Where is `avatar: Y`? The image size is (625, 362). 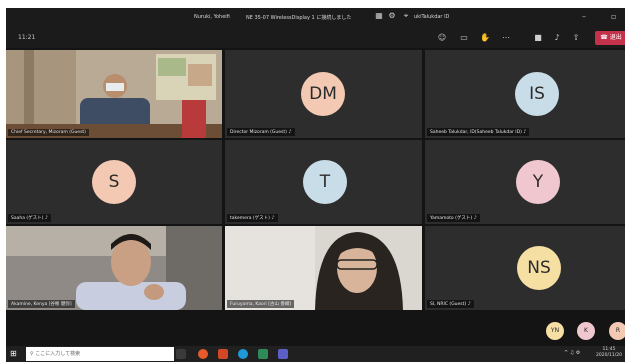 avatar: Y is located at coordinates (538, 182).